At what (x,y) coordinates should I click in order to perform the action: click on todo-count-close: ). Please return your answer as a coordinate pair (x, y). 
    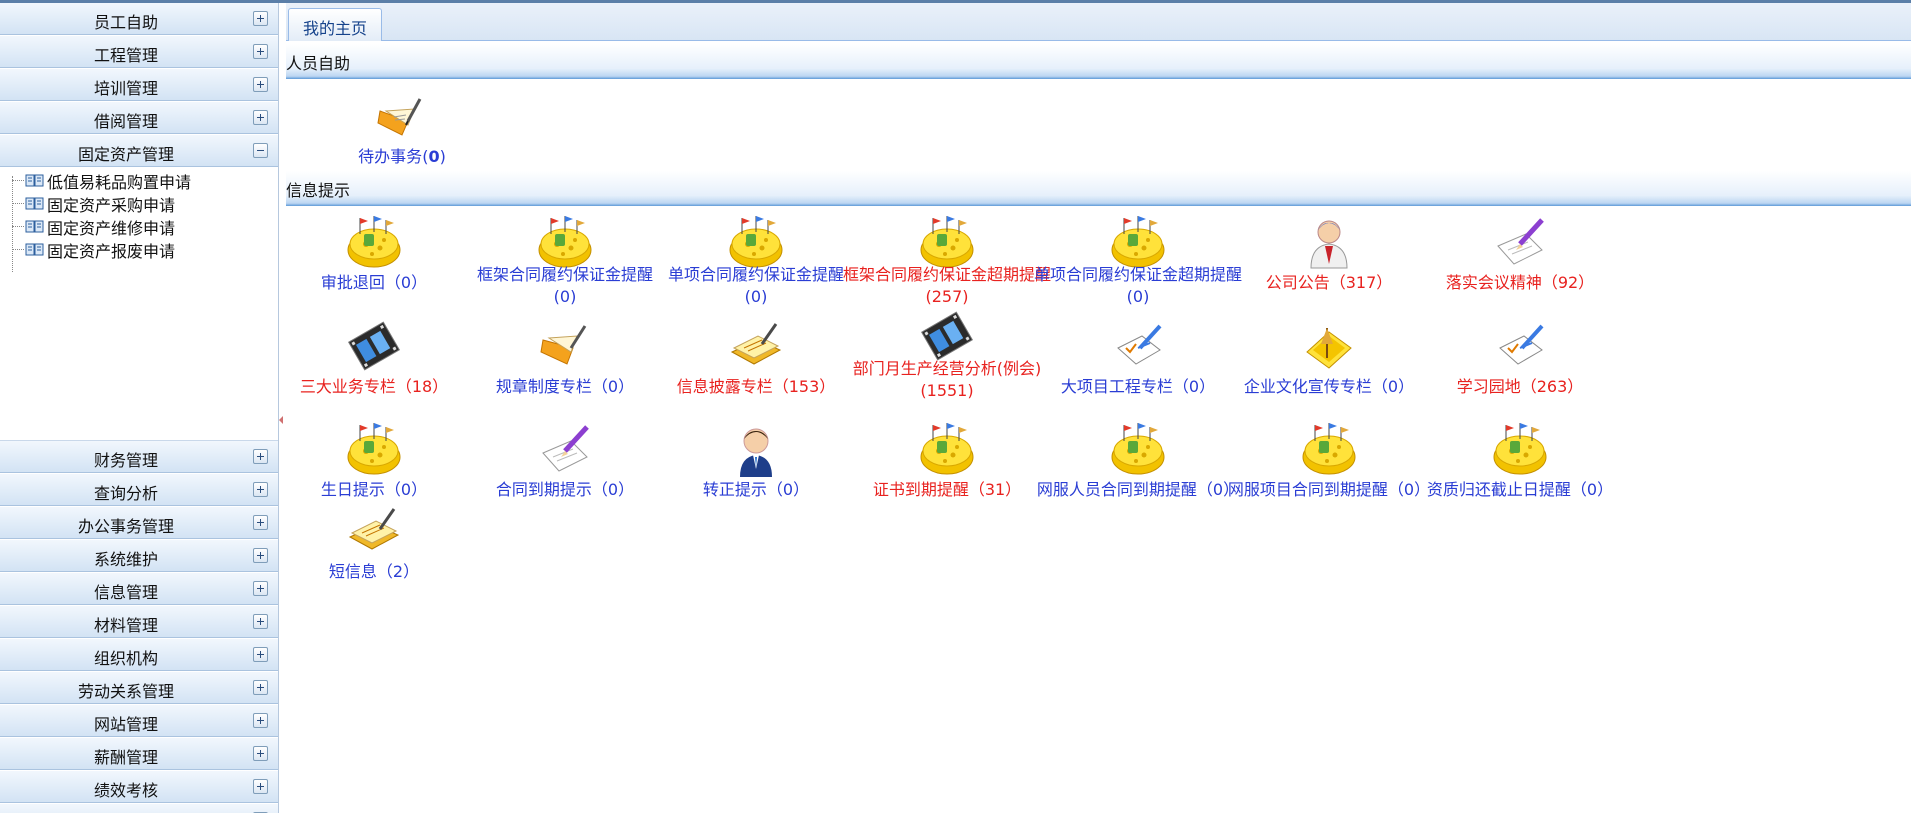
    Looking at the image, I should click on (442, 156).